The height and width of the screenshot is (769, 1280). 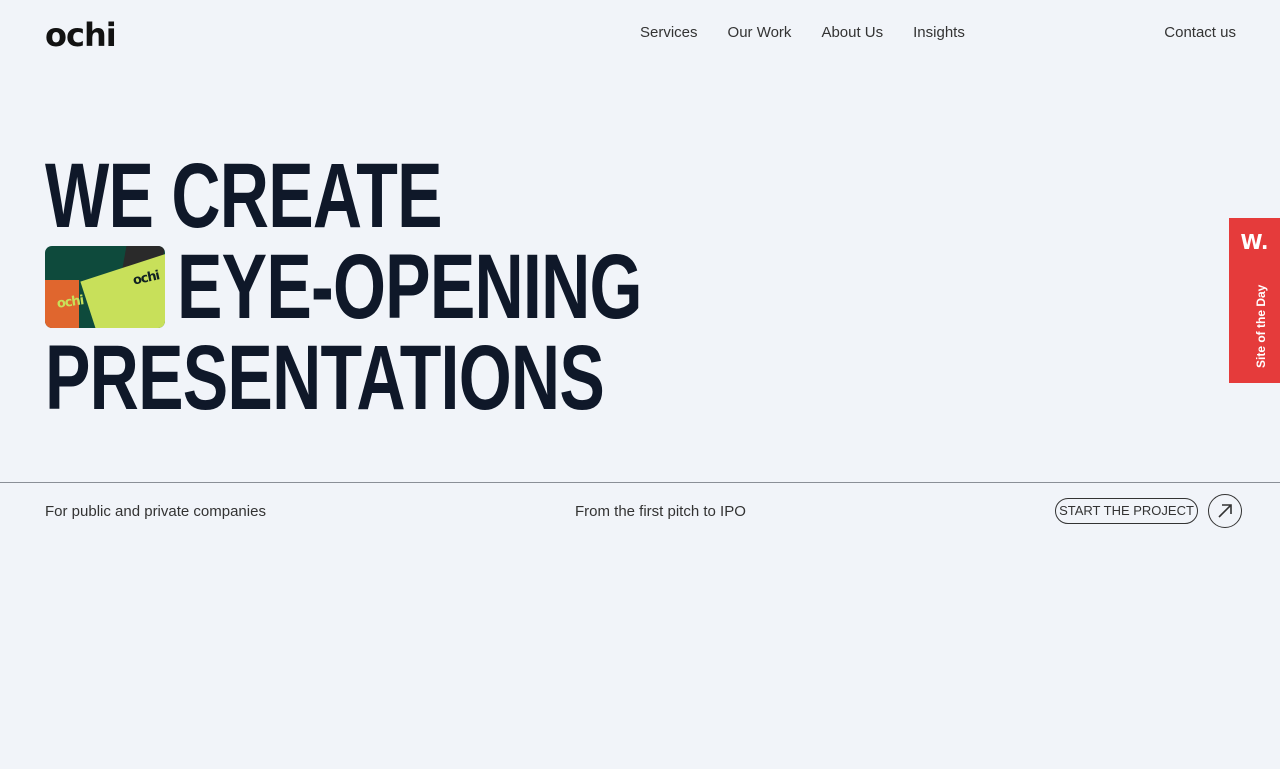 I want to click on start-project-arrow-button, so click(x=1225, y=511).